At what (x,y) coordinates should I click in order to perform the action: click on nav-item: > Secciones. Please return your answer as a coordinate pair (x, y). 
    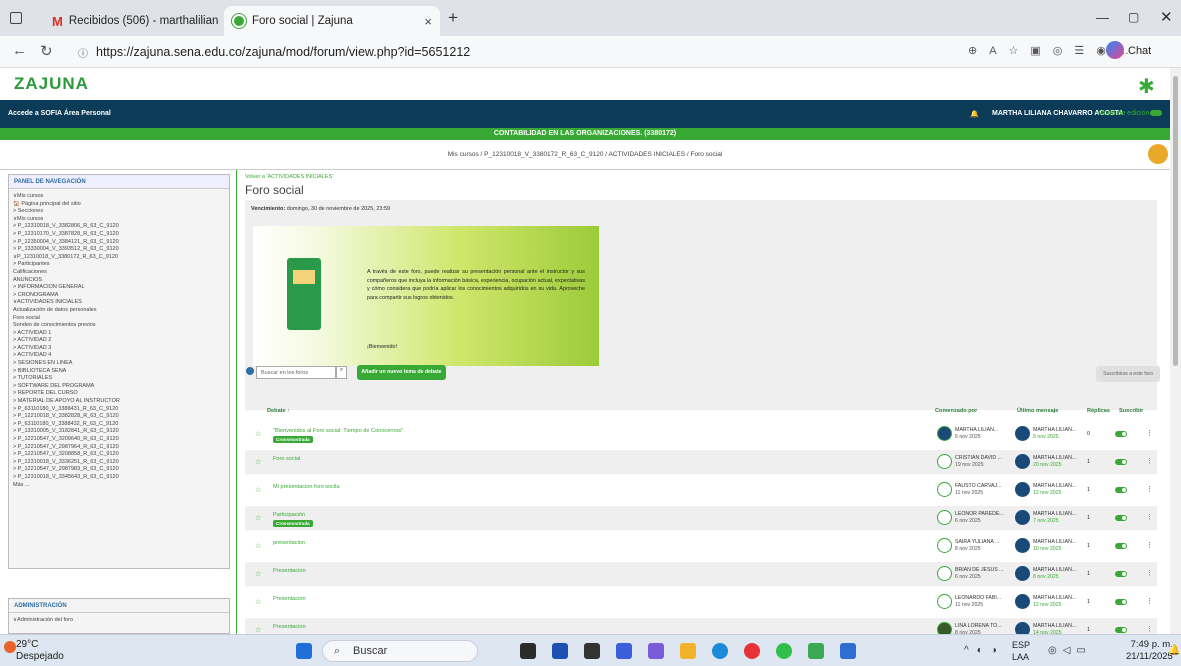
    Looking at the image, I should click on (121, 212).